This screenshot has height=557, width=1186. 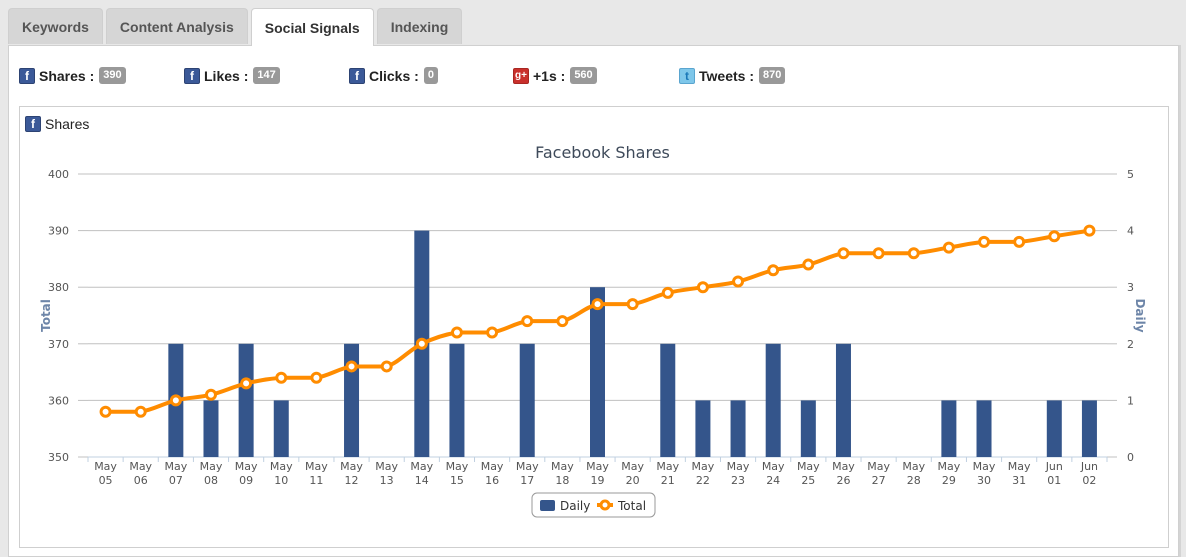 I want to click on stat-clicks: f Clicks :0, so click(x=393, y=75).